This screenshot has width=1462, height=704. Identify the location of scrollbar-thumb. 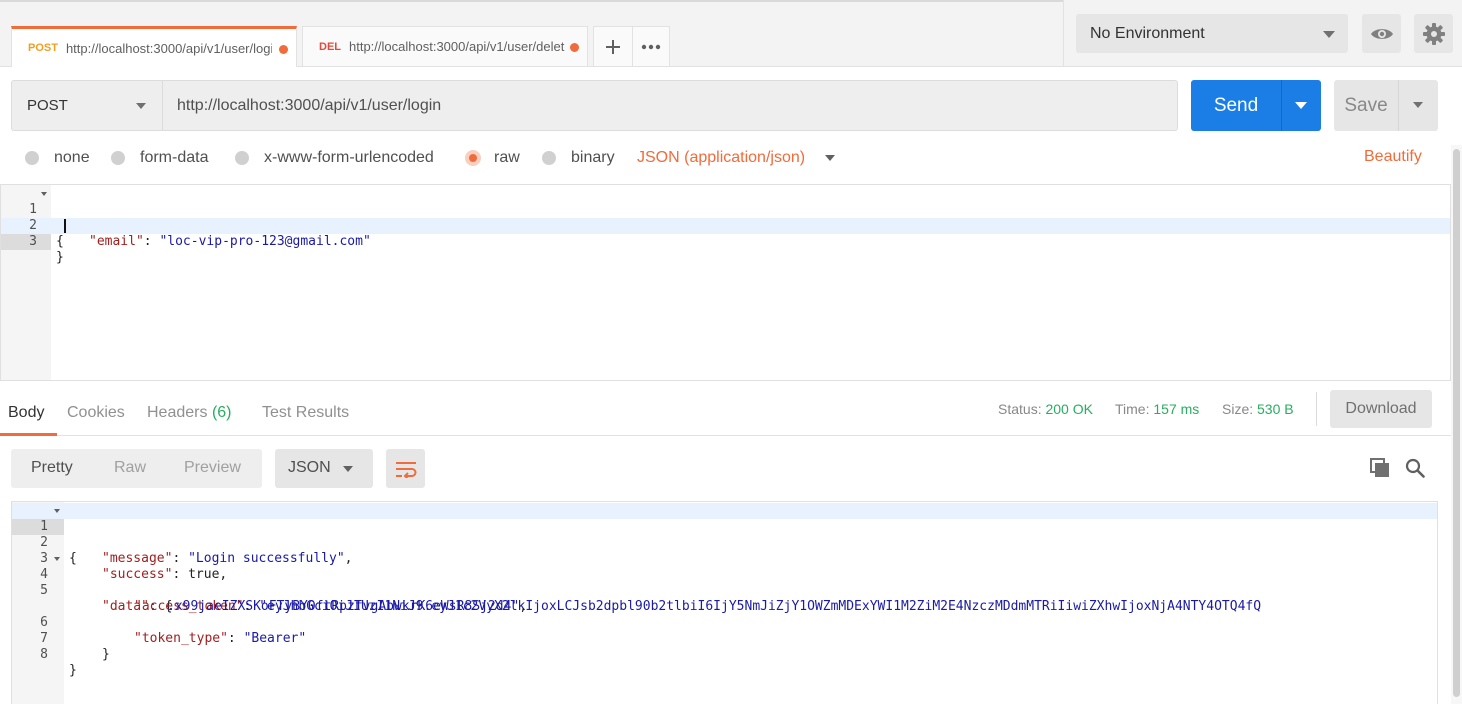
(1456, 423).